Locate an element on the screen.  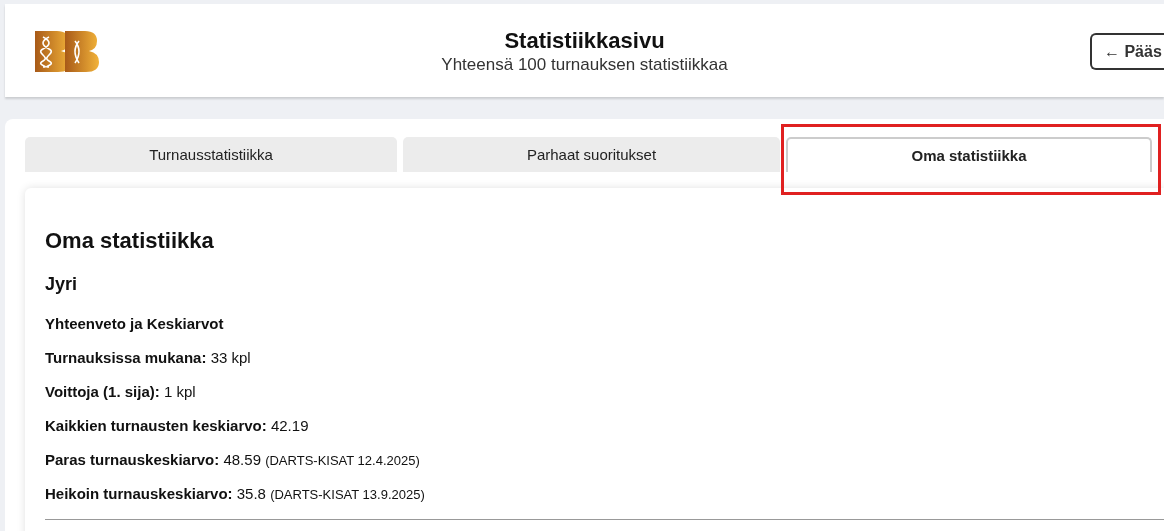
page-subtitle: Yhteensä 100 turnauksen statistiikkaa is located at coordinates (584, 65).